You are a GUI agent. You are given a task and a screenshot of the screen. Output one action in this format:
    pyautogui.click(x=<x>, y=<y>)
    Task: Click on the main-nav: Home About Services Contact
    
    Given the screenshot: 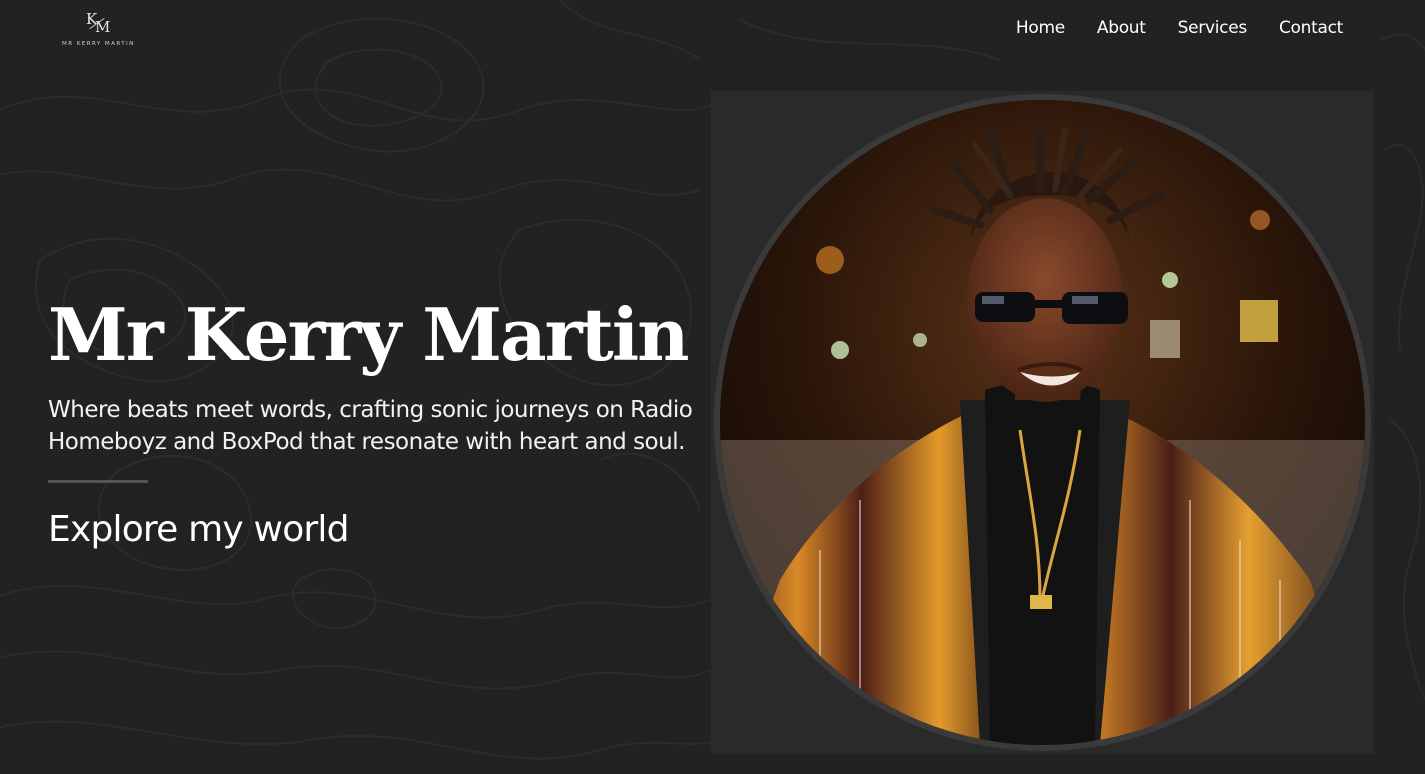 What is the action you would take?
    pyautogui.click(x=1179, y=28)
    